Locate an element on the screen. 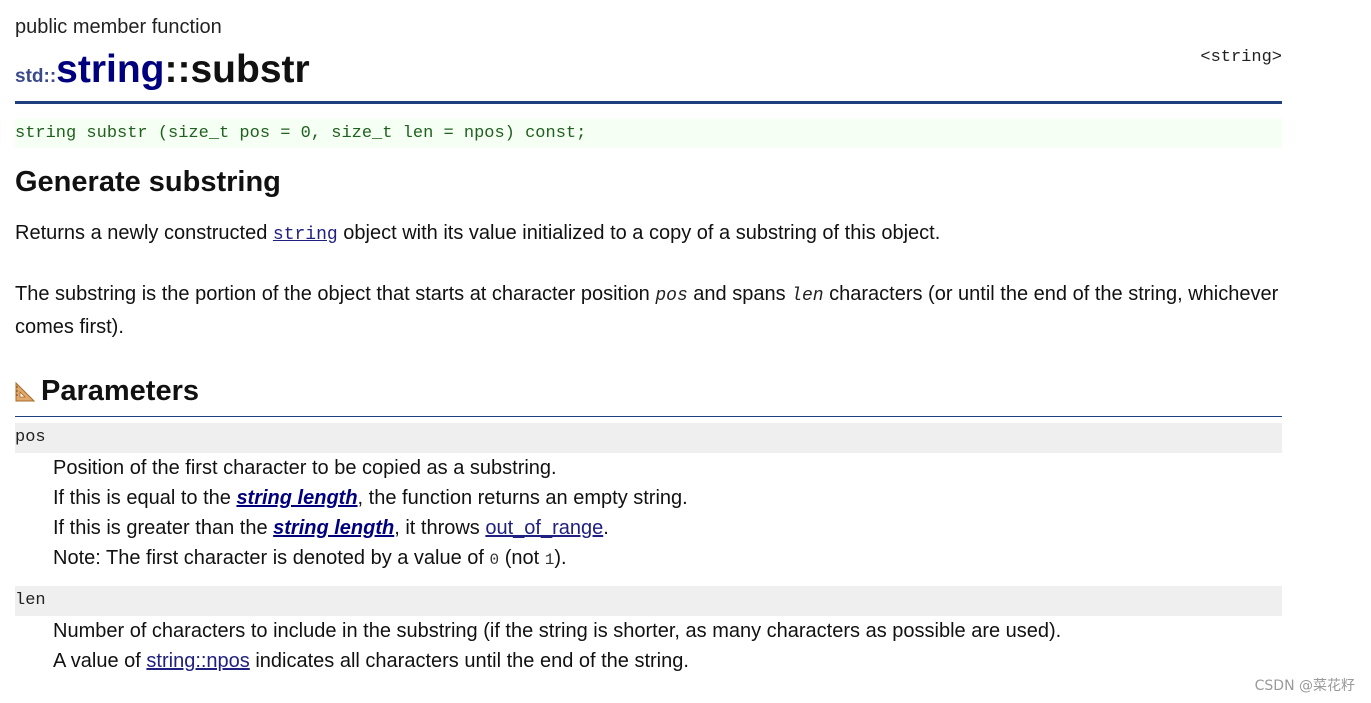 Image resolution: width=1371 pixels, height=703 pixels. param-name-len: len is located at coordinates (648, 601).